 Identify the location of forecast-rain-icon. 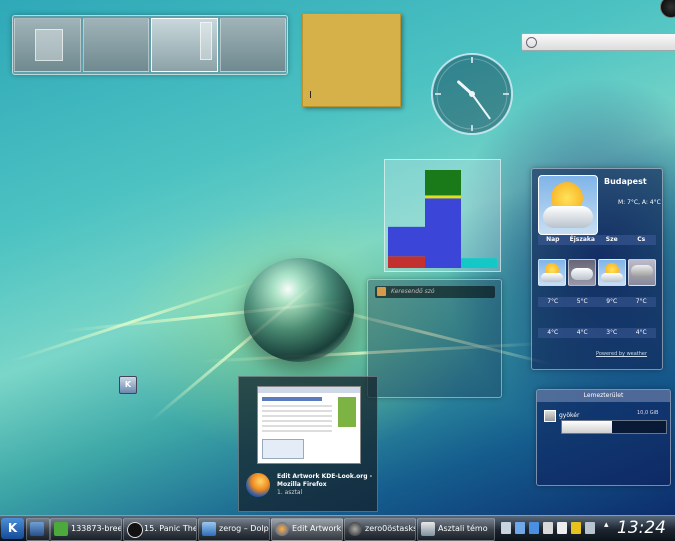
(642, 272).